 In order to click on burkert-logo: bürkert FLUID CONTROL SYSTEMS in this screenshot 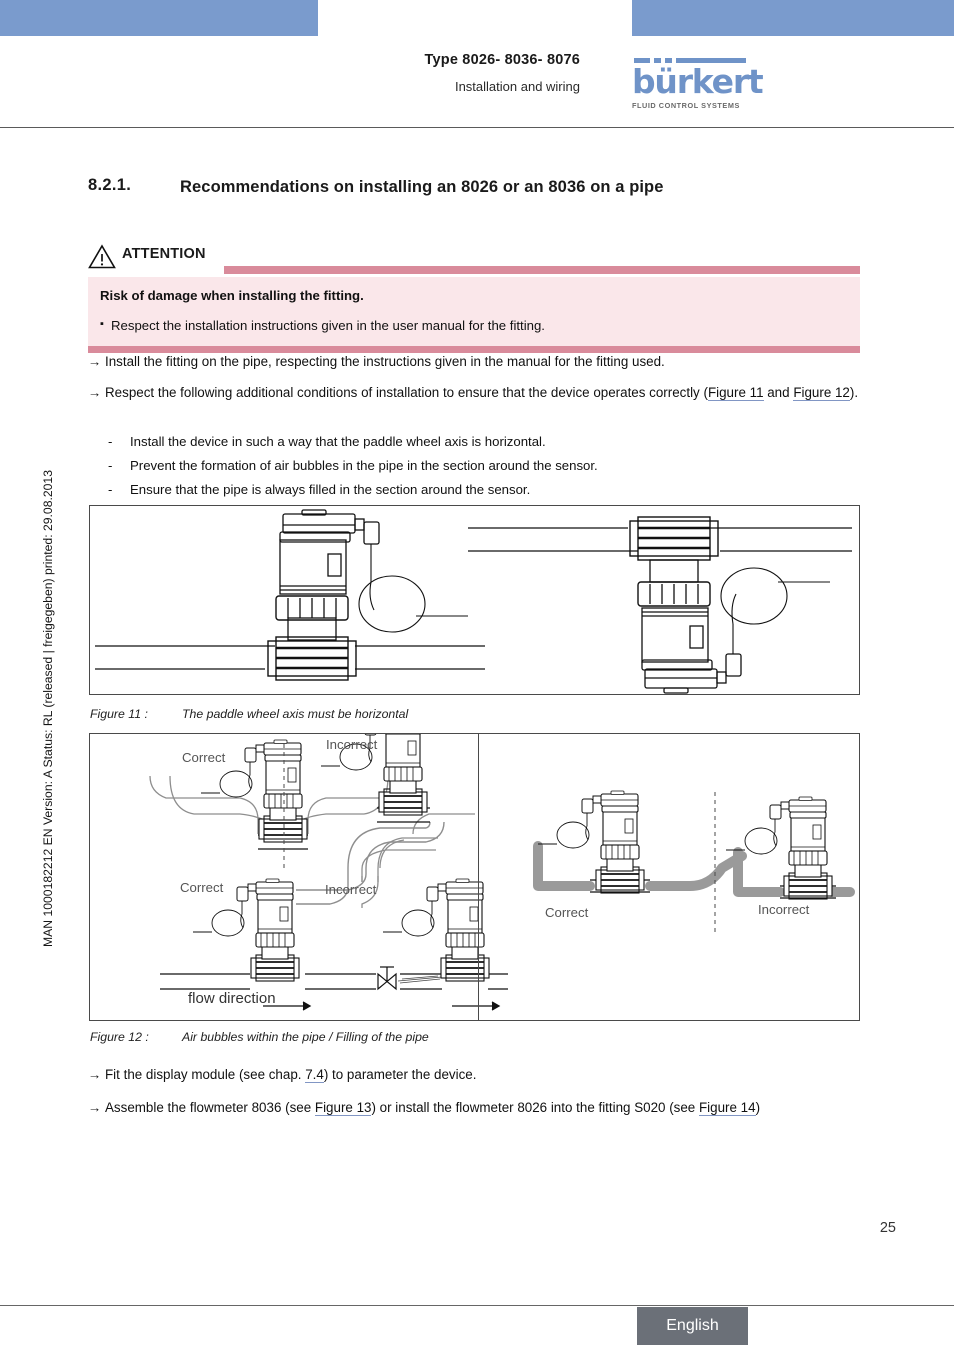, I will do `click(698, 84)`.